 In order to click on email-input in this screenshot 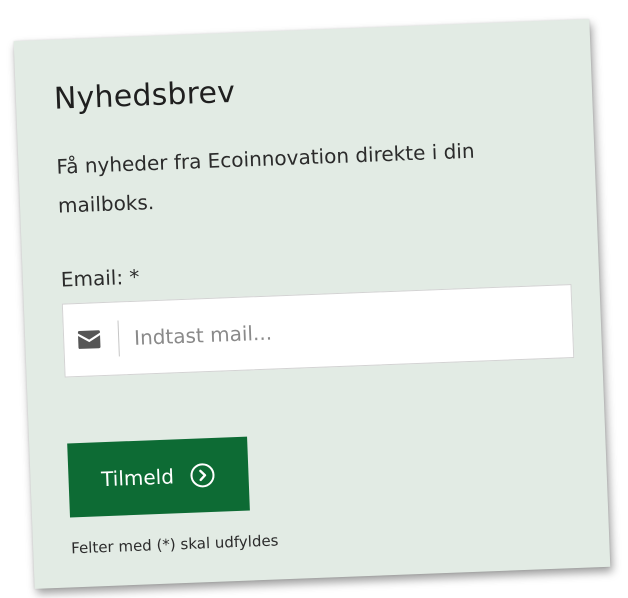, I will do `click(344, 329)`.